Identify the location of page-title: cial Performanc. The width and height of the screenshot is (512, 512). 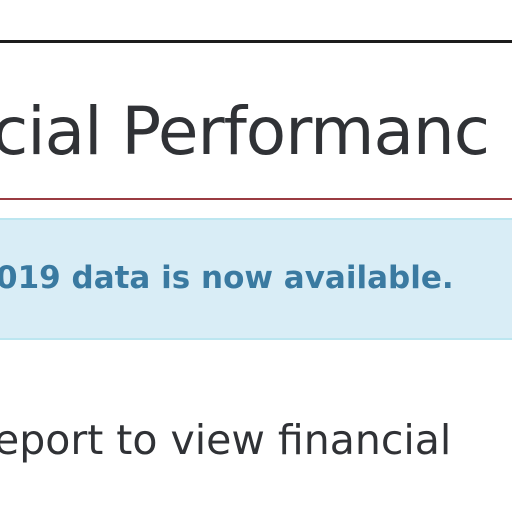
(245, 131).